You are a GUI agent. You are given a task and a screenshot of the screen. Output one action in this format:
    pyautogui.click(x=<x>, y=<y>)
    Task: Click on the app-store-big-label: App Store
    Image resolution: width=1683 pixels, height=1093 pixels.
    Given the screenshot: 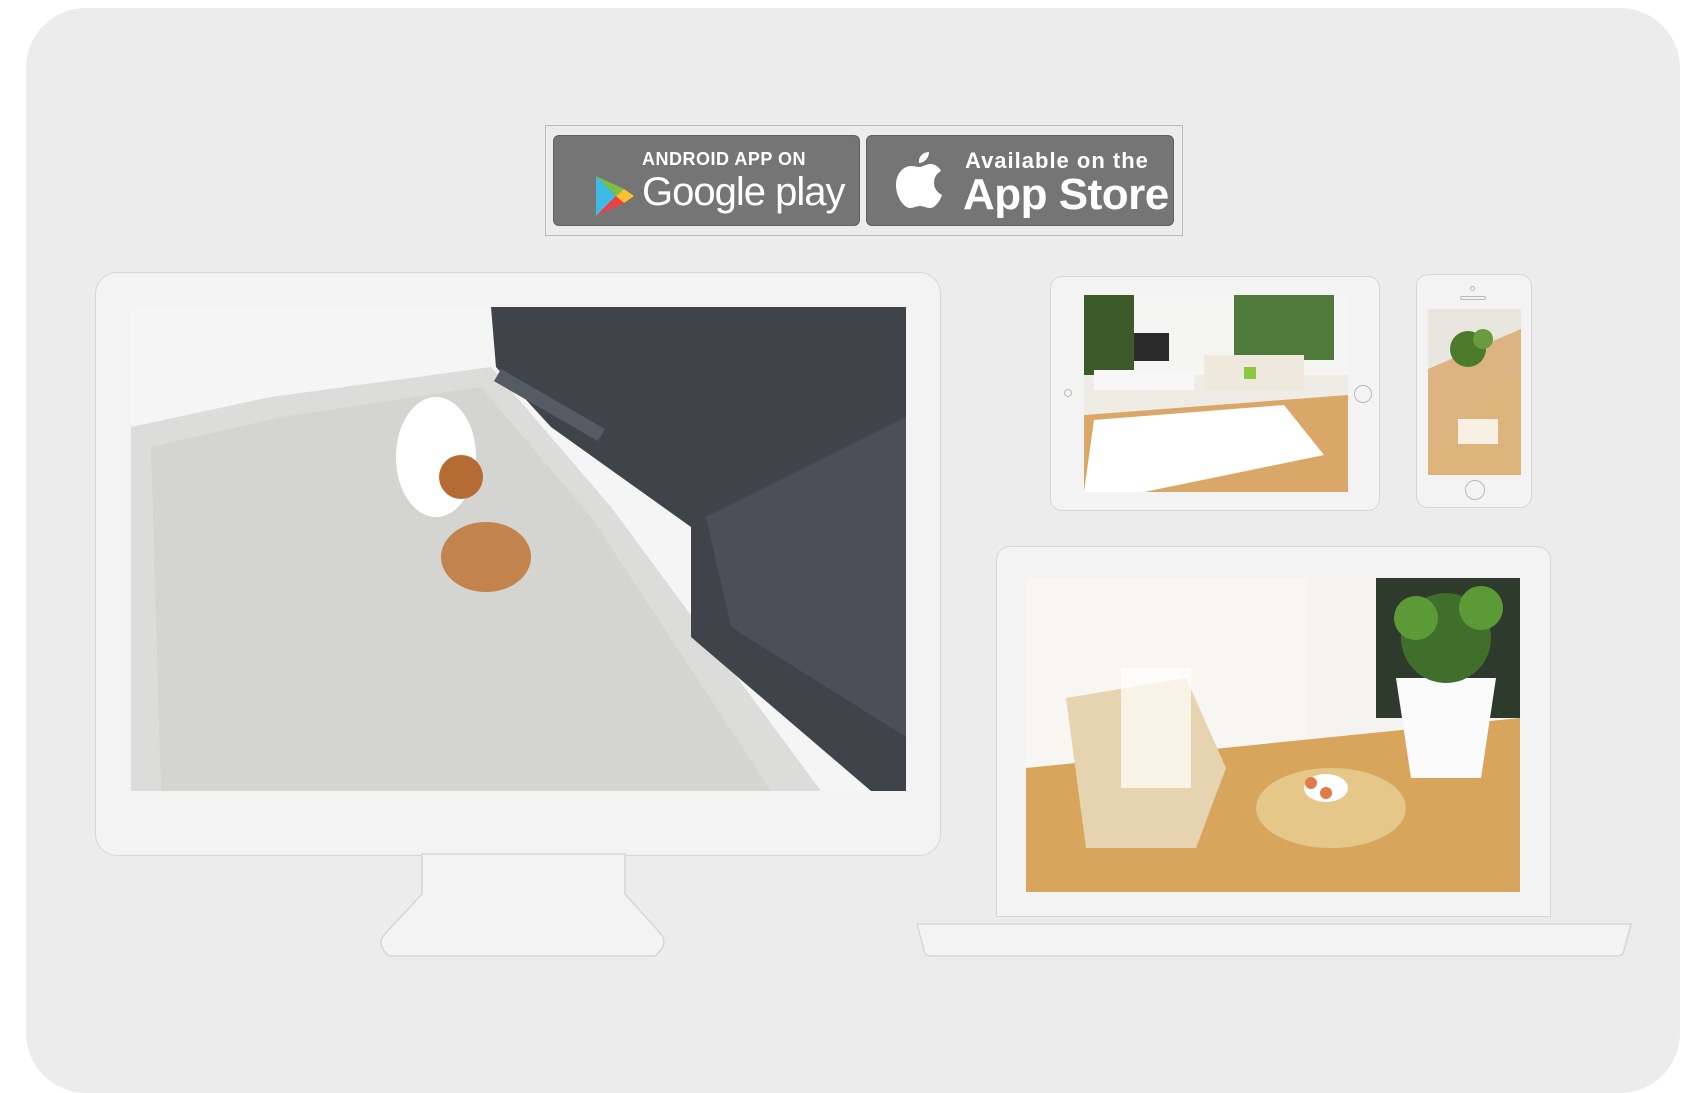 What is the action you would take?
    pyautogui.click(x=1066, y=194)
    